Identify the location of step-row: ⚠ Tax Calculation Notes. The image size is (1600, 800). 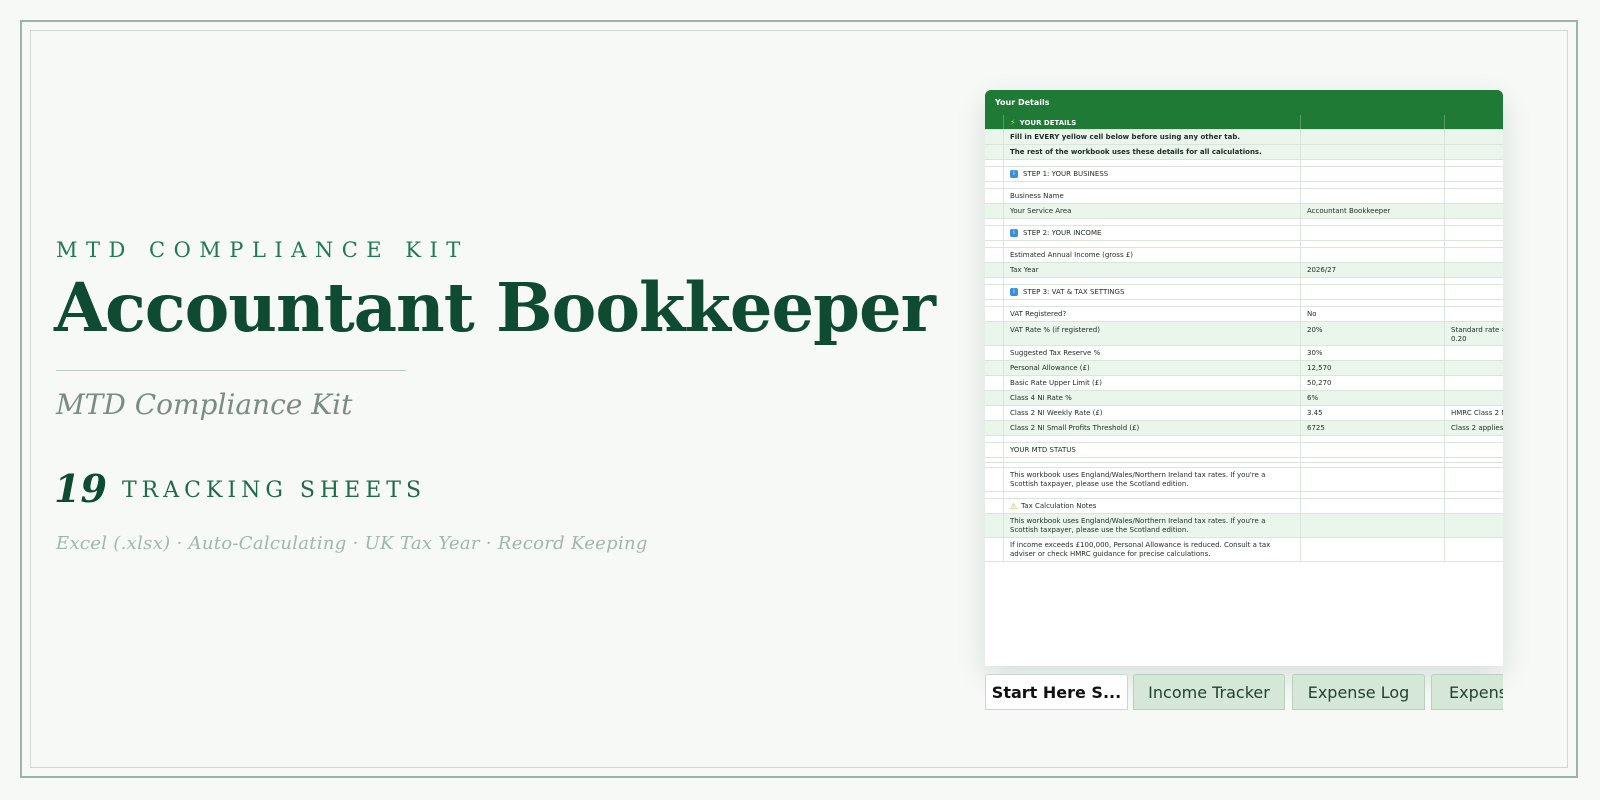
(1244, 506).